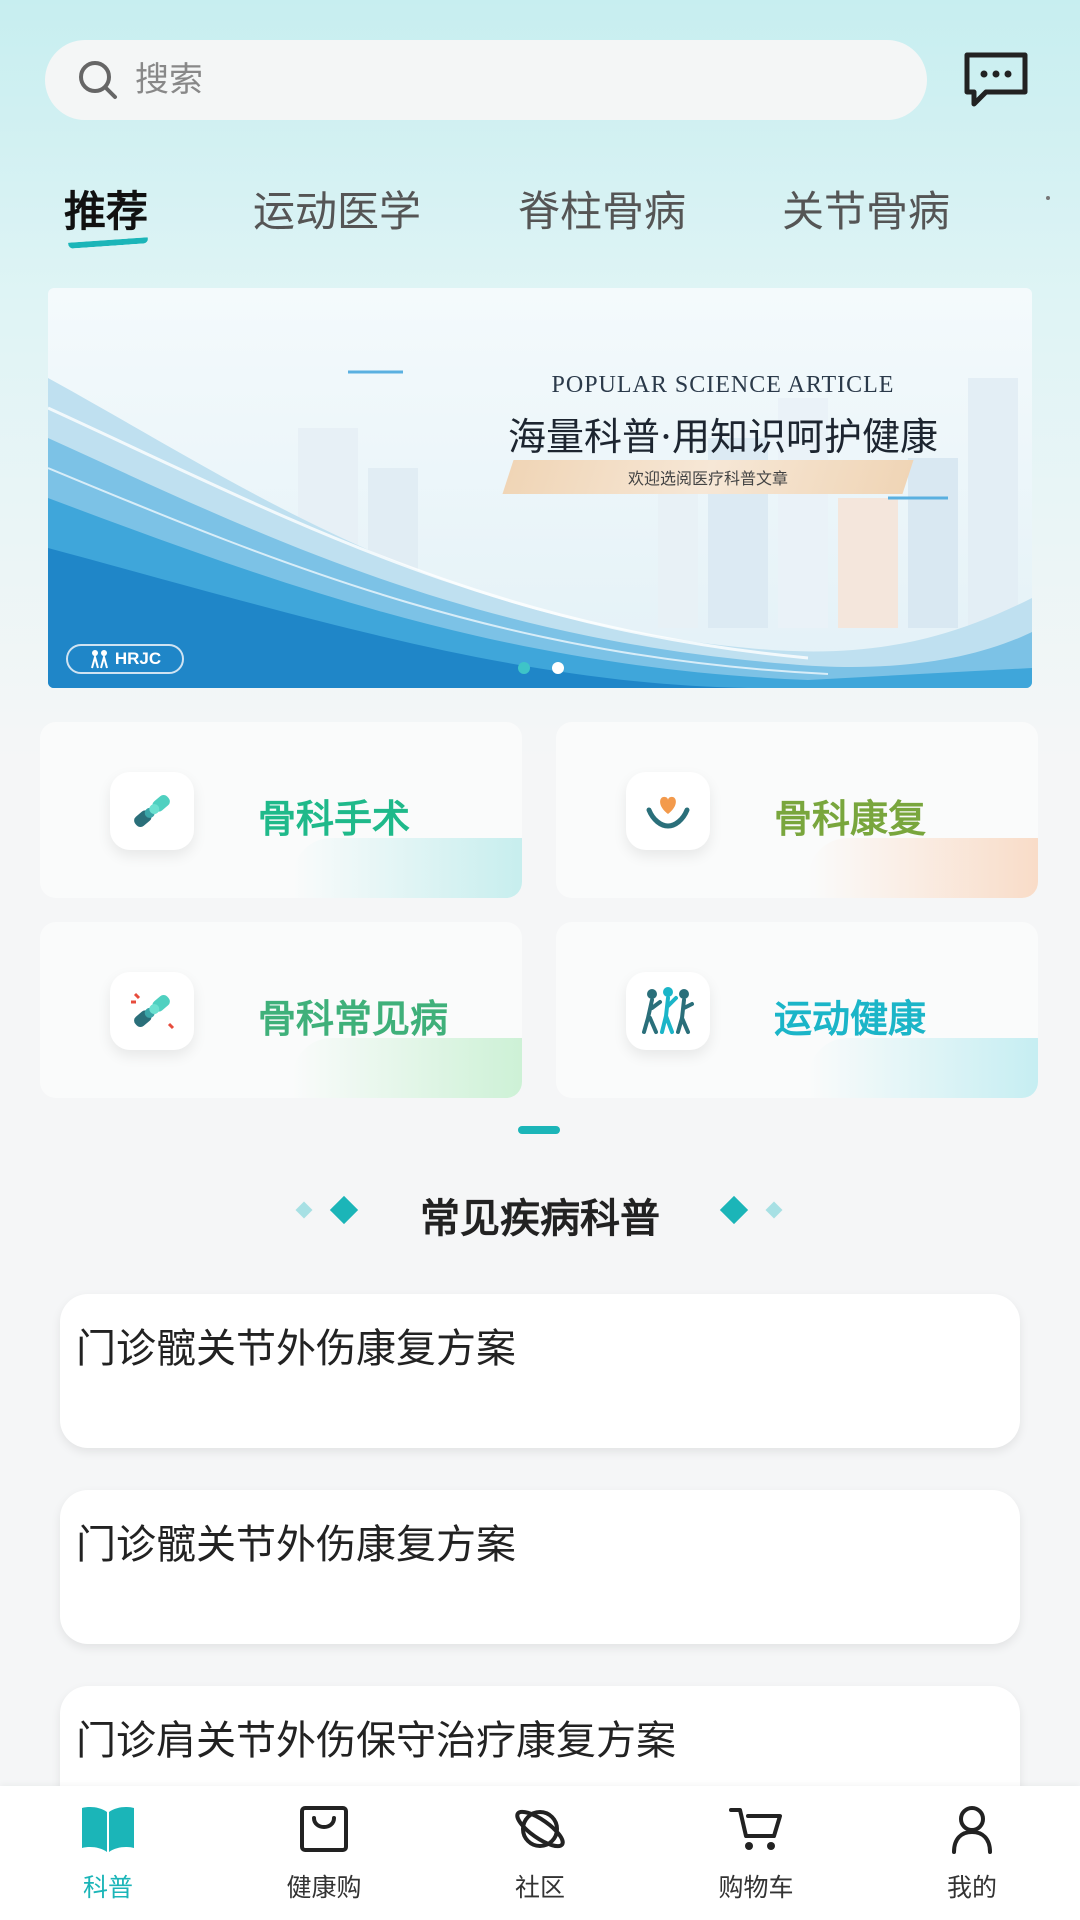 The width and height of the screenshot is (1080, 1920). What do you see at coordinates (996, 79) in the screenshot?
I see `message-icon` at bounding box center [996, 79].